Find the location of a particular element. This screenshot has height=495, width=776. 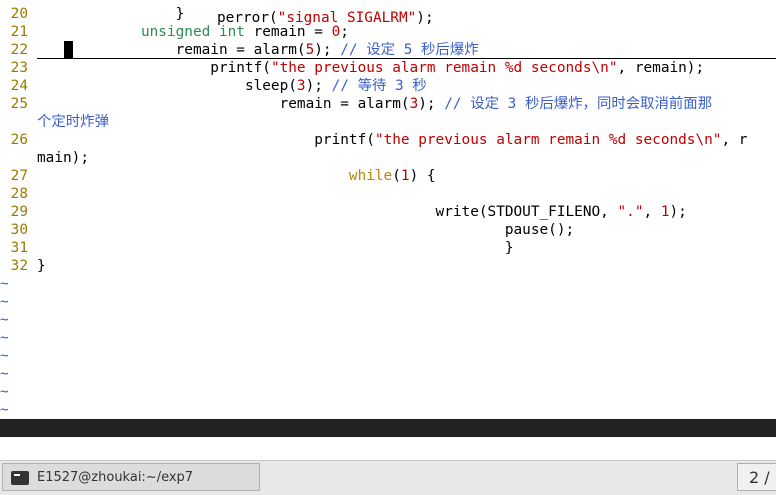

cursor-line-underline is located at coordinates (406, 58).